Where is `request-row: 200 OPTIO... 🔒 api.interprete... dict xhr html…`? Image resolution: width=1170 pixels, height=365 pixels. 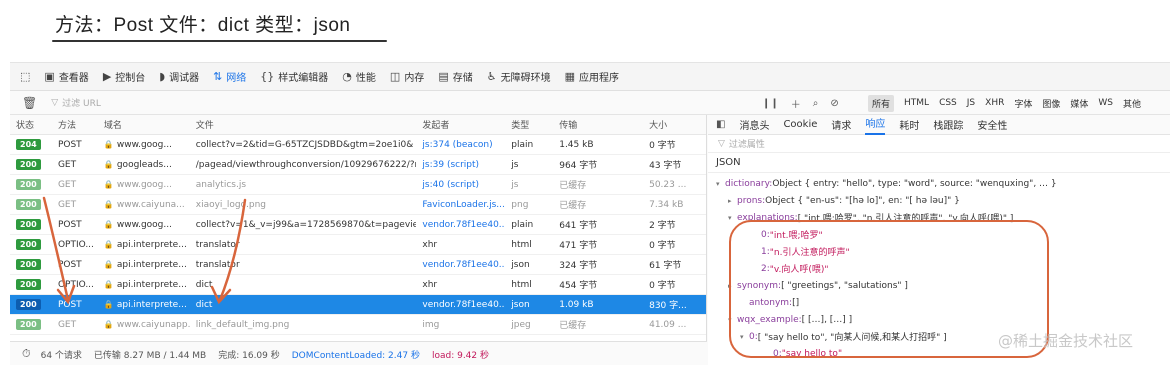
request-row: 200 OPTIO... 🔒 api.interprete... dict xhr html… is located at coordinates (358, 285).